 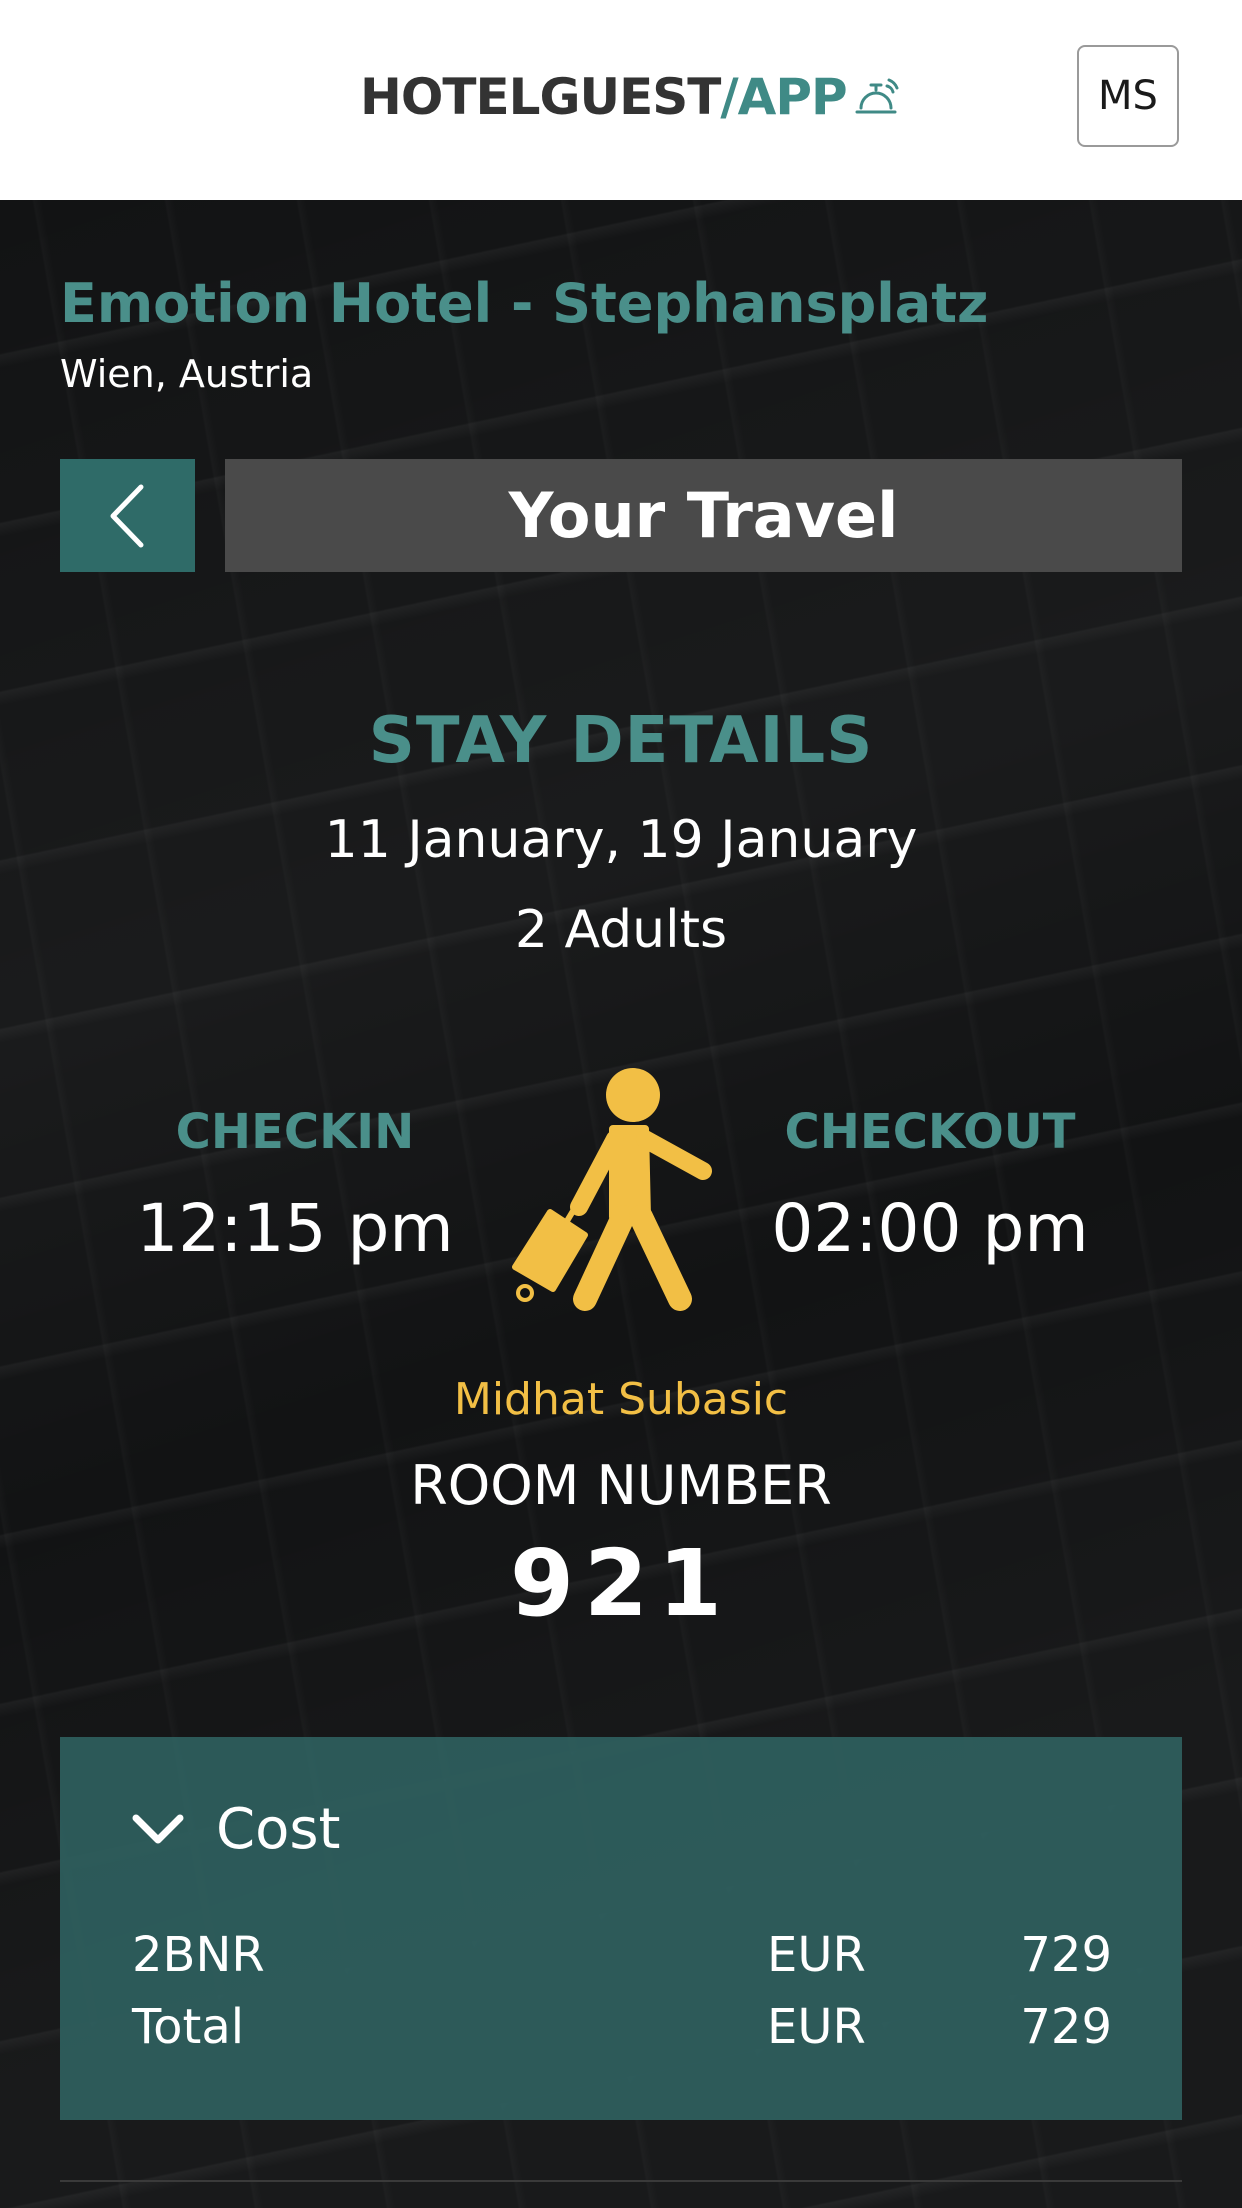 I want to click on cost-item-currency: EUR, so click(x=816, y=1955).